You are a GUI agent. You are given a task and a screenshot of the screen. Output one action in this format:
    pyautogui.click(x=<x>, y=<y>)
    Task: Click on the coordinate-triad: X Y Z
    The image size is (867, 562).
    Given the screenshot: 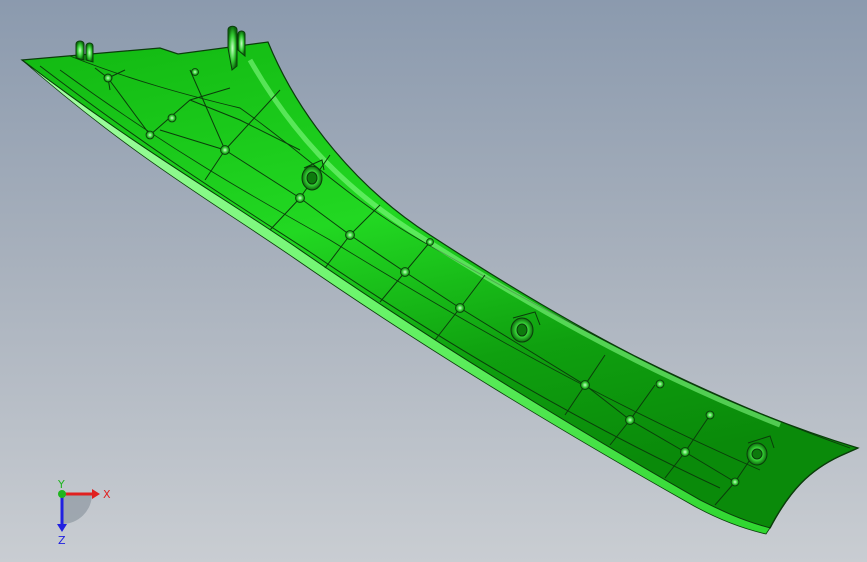 What is the action you would take?
    pyautogui.click(x=84, y=513)
    